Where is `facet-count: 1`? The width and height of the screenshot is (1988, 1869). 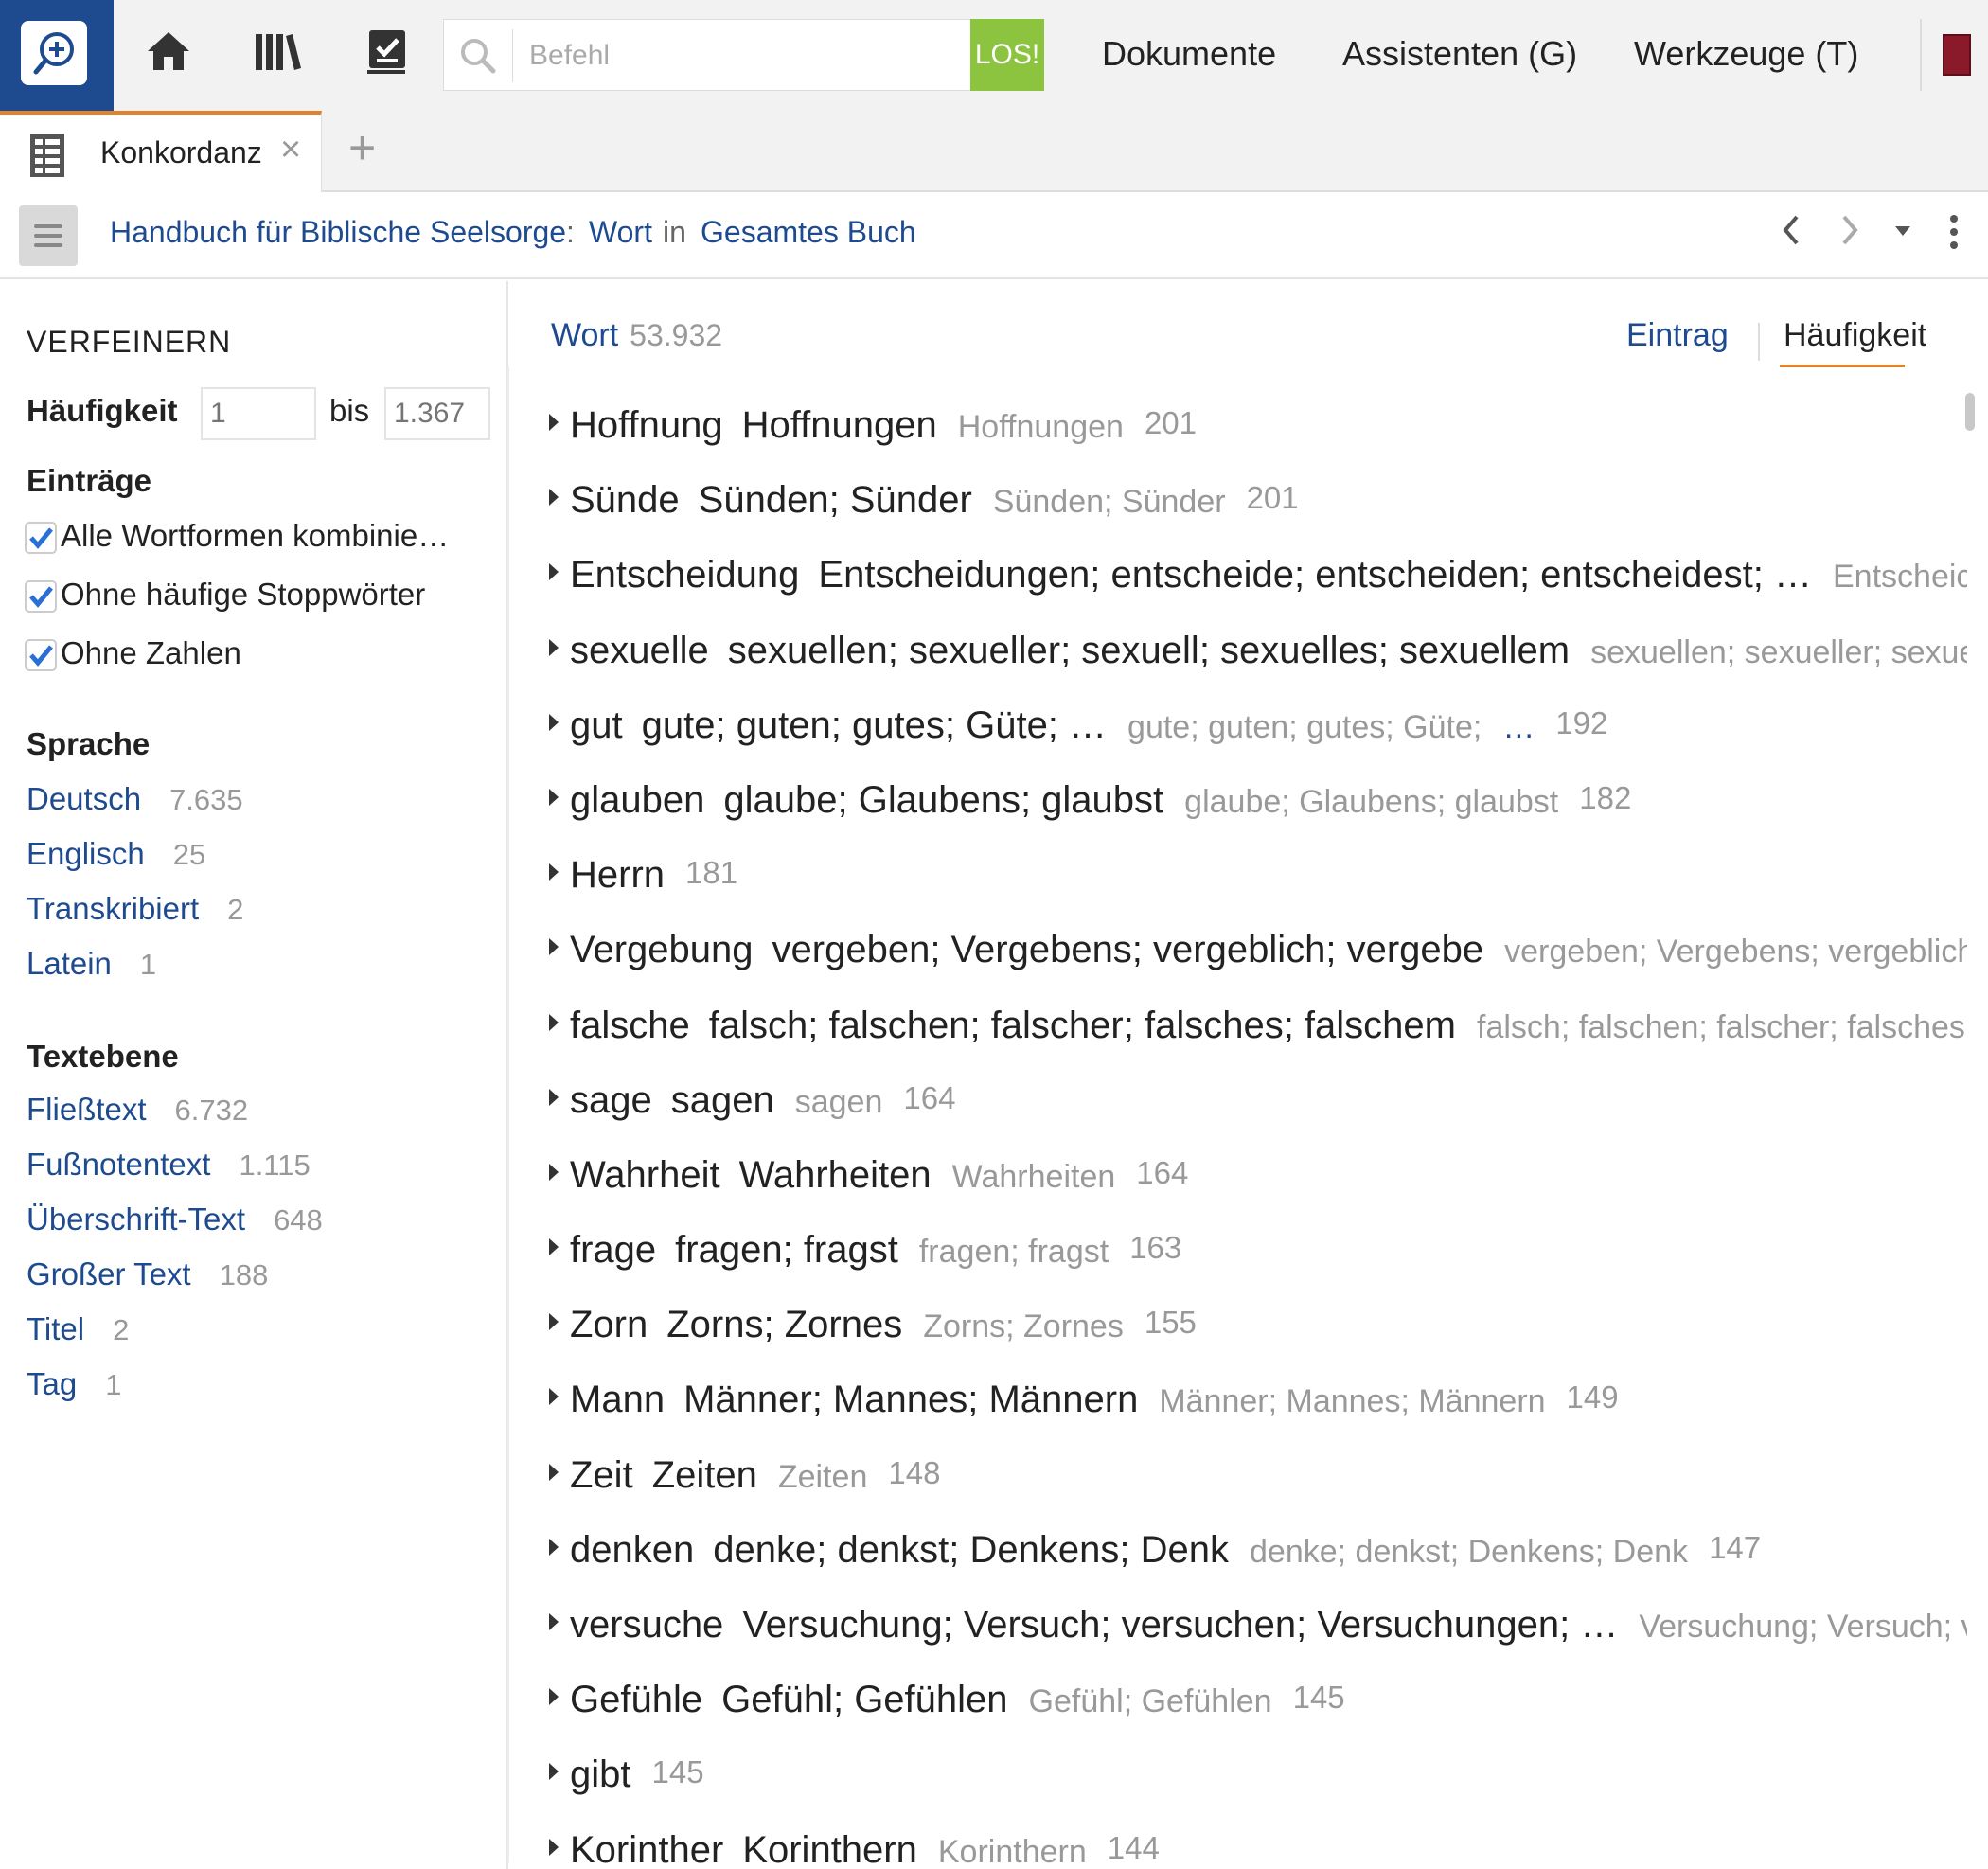 facet-count: 1 is located at coordinates (148, 964).